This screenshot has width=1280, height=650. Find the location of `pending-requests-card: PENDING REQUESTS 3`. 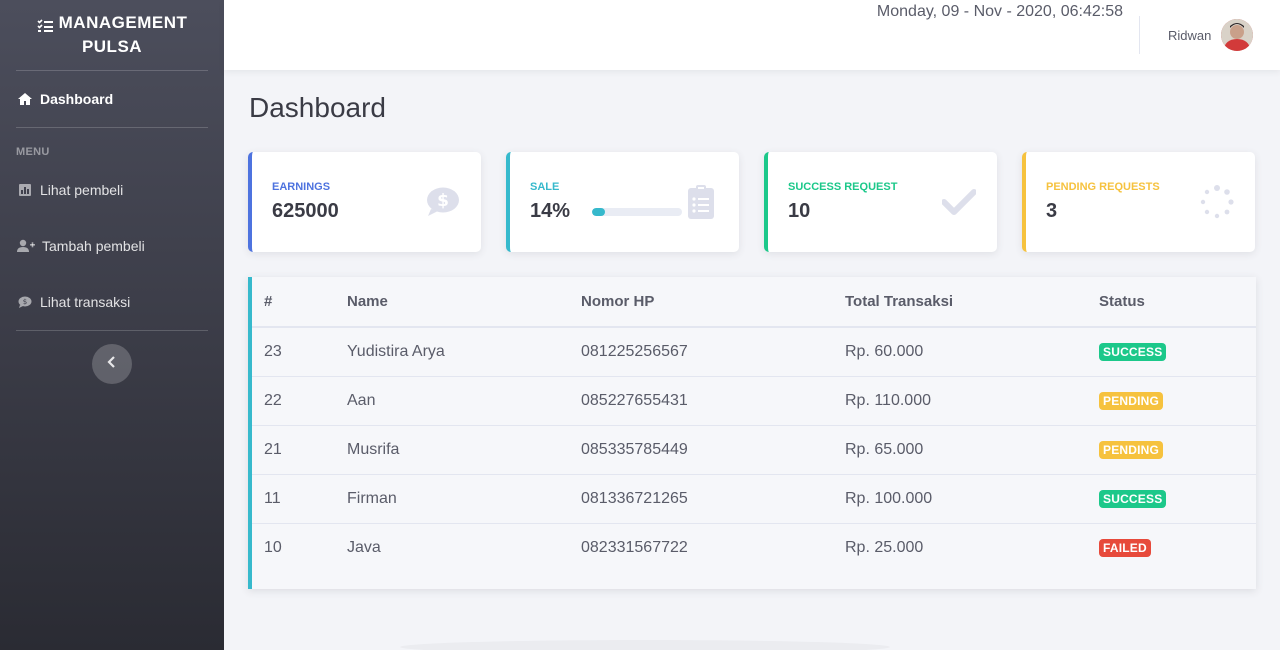

pending-requests-card: PENDING REQUESTS 3 is located at coordinates (1138, 202).